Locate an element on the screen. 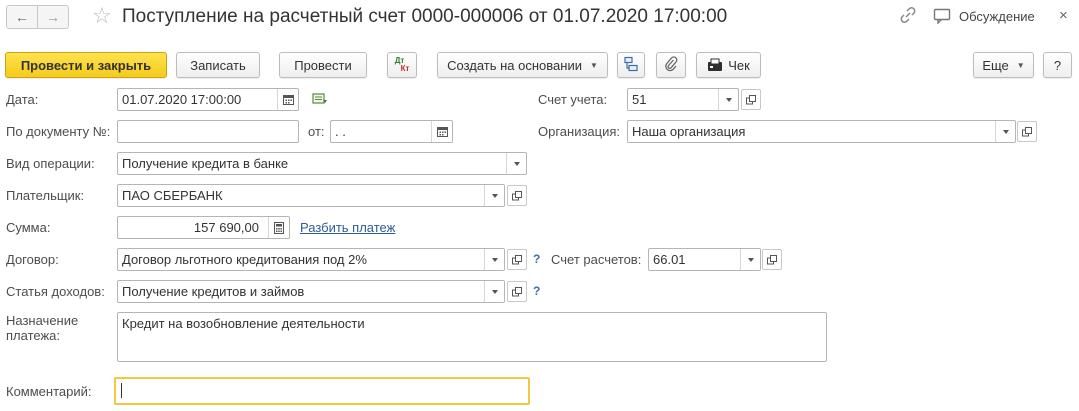 This screenshot has height=411, width=1079. paperclip-icon is located at coordinates (671, 65).